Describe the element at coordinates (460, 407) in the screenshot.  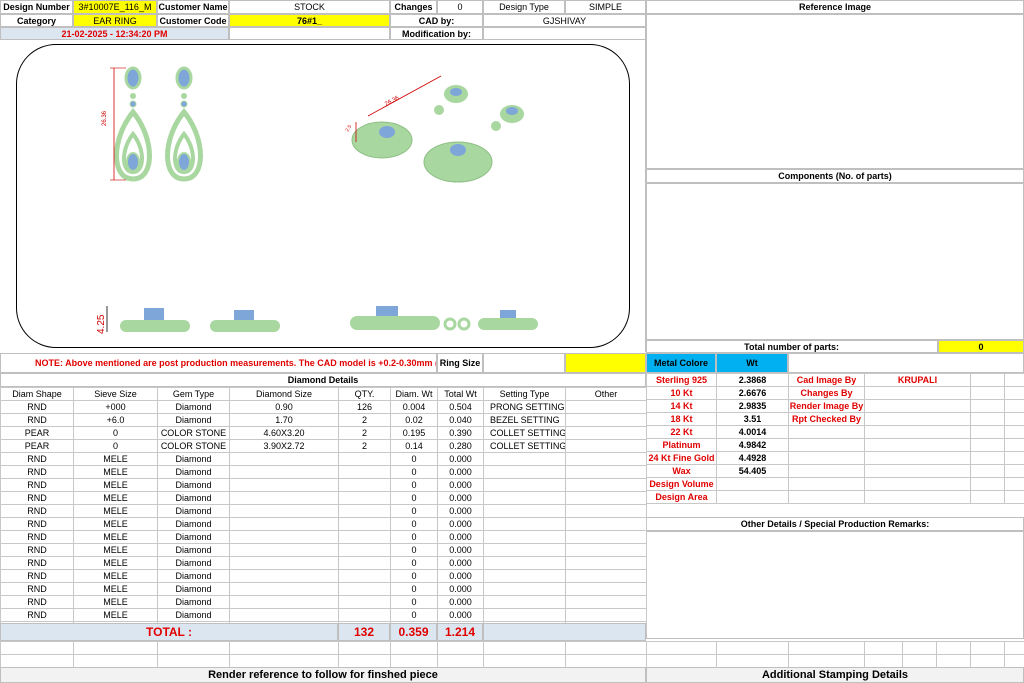
I see `diamond-cell: 0.504` at that location.